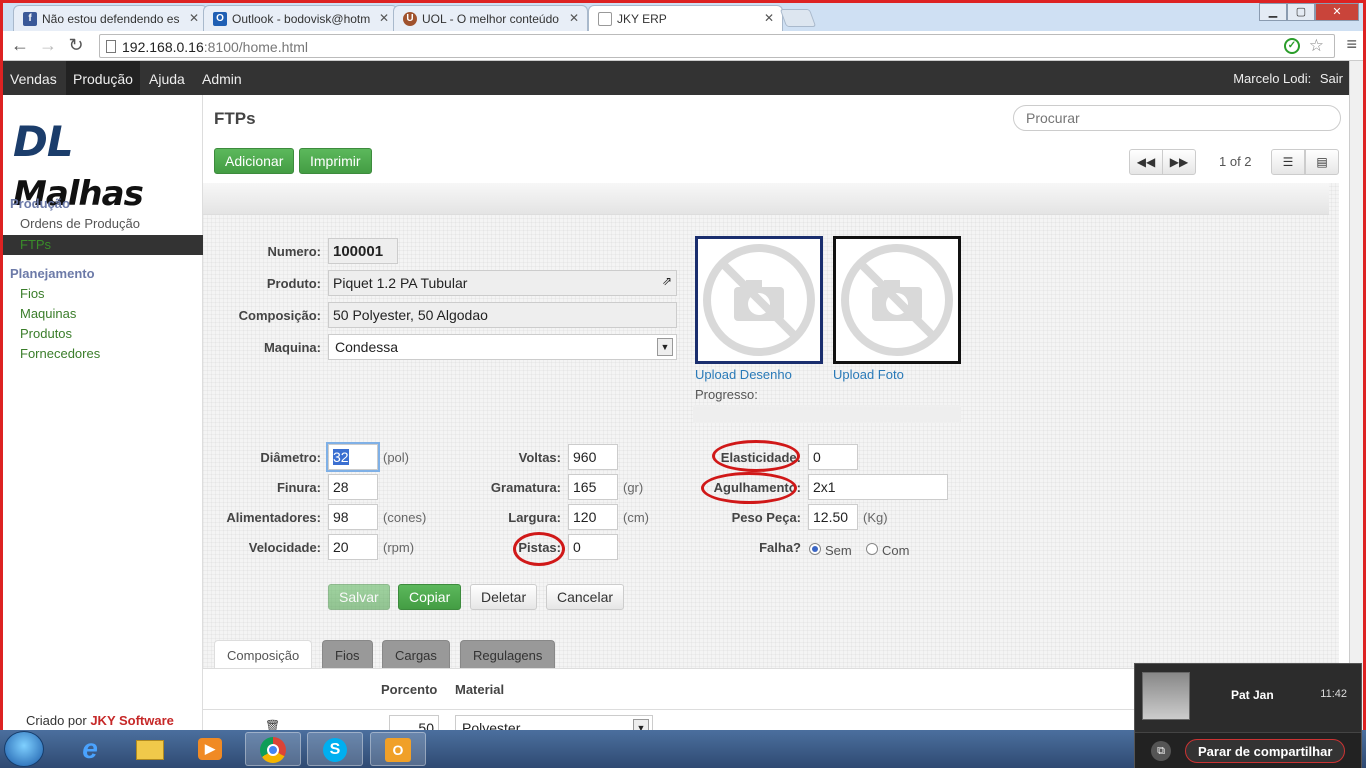 The height and width of the screenshot is (768, 1366). I want to click on close-window-button: ✕, so click(1337, 12).